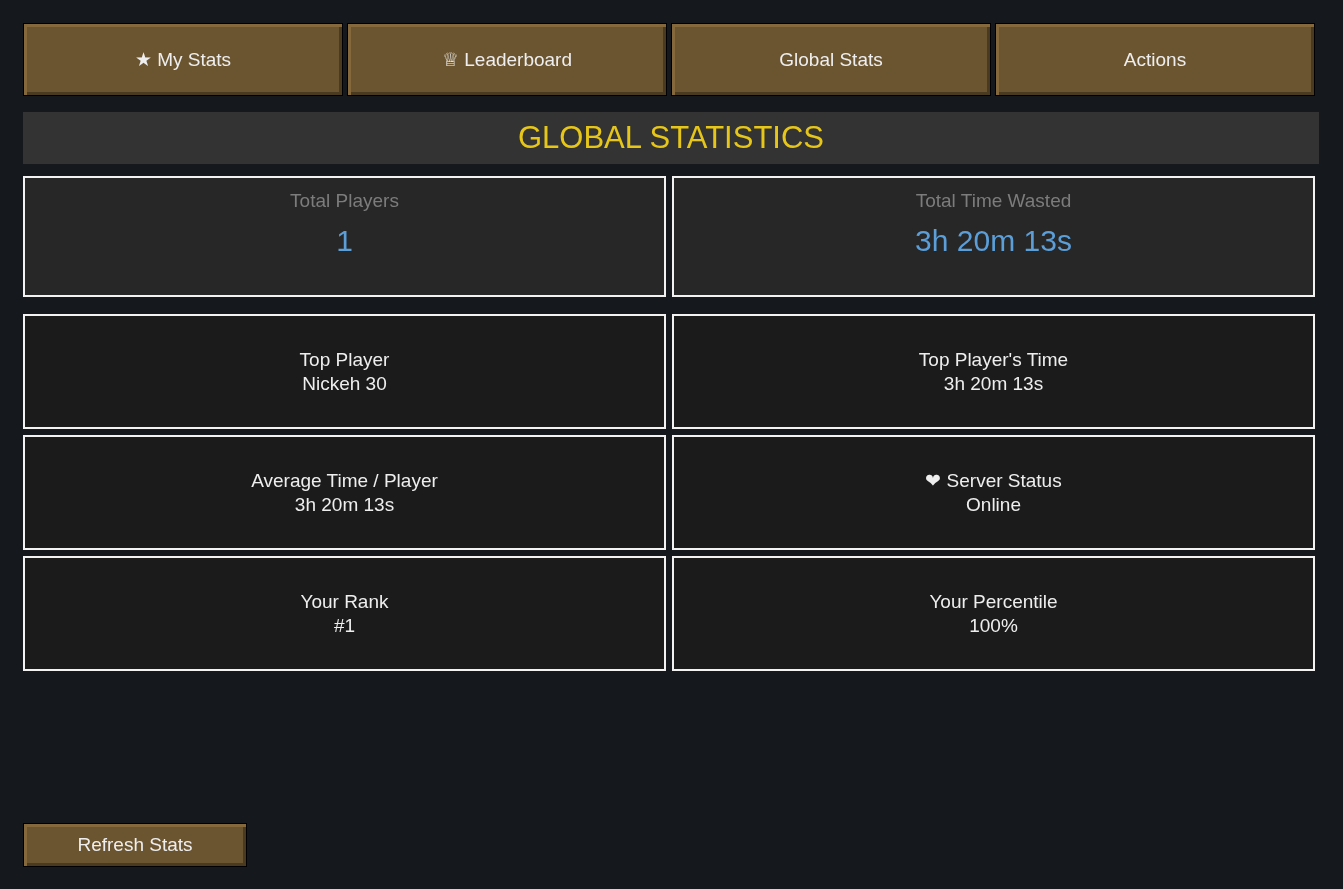 This screenshot has width=1343, height=889. What do you see at coordinates (993, 504) in the screenshot?
I see `stat-value: Online` at bounding box center [993, 504].